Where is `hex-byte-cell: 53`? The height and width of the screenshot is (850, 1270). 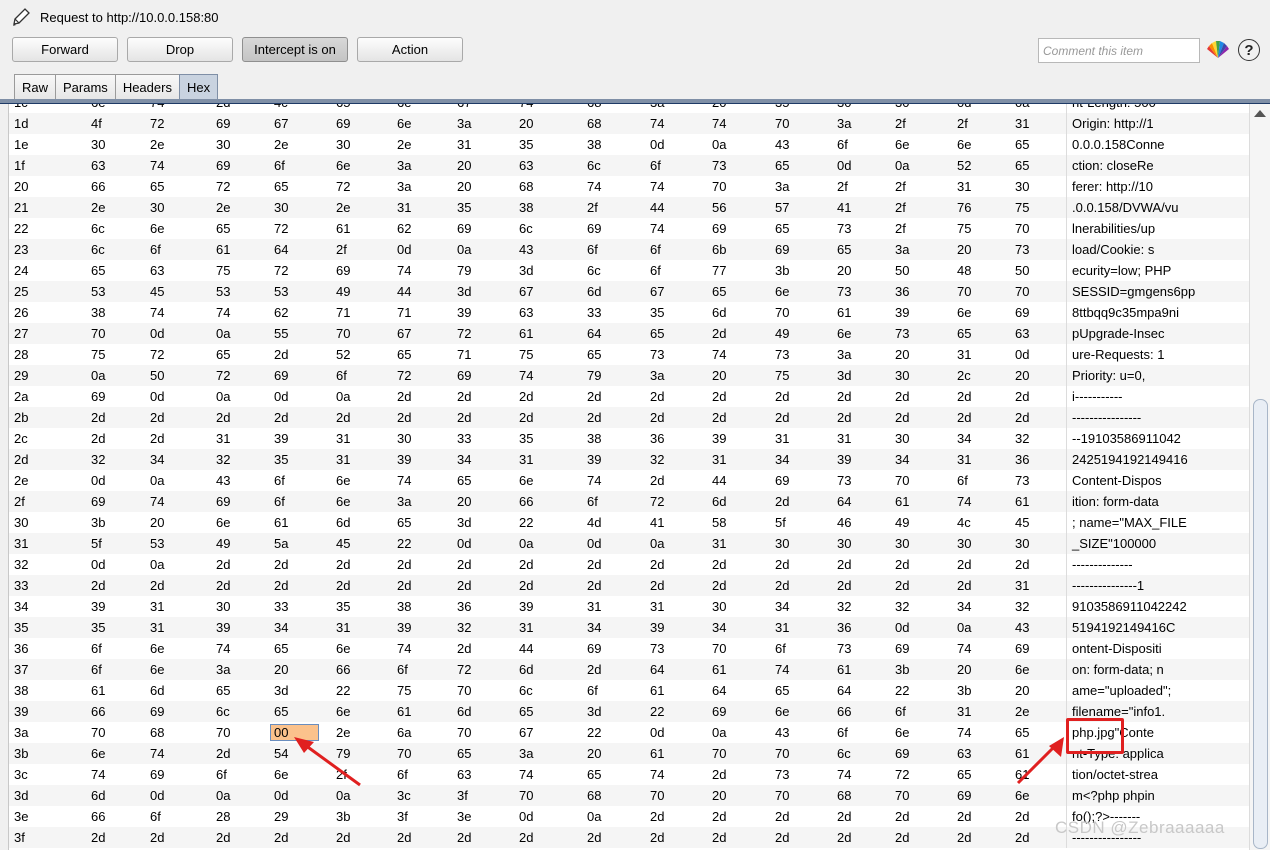
hex-byte-cell: 53 is located at coordinates (98, 291).